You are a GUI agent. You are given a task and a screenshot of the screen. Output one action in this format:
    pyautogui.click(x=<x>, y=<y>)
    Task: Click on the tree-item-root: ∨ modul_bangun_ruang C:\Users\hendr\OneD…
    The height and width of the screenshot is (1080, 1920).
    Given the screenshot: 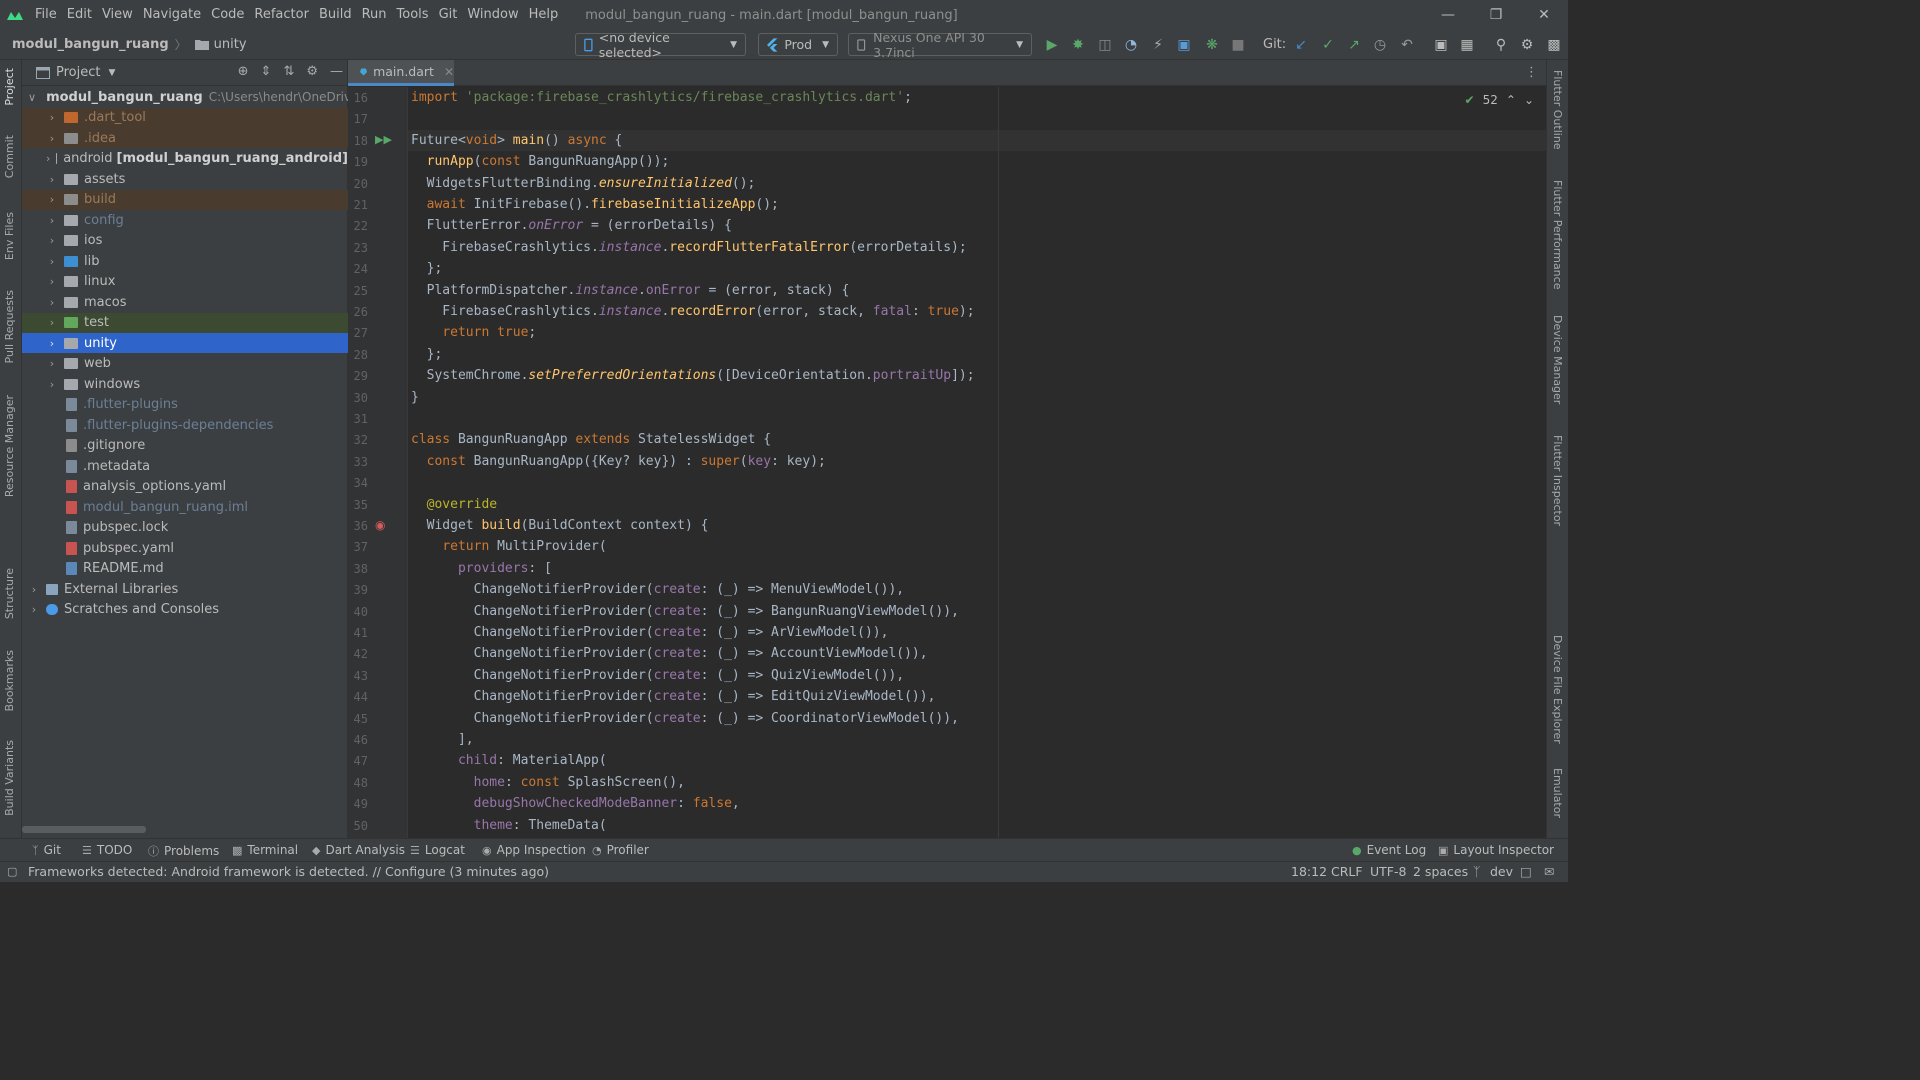 What is the action you would take?
    pyautogui.click(x=185, y=97)
    